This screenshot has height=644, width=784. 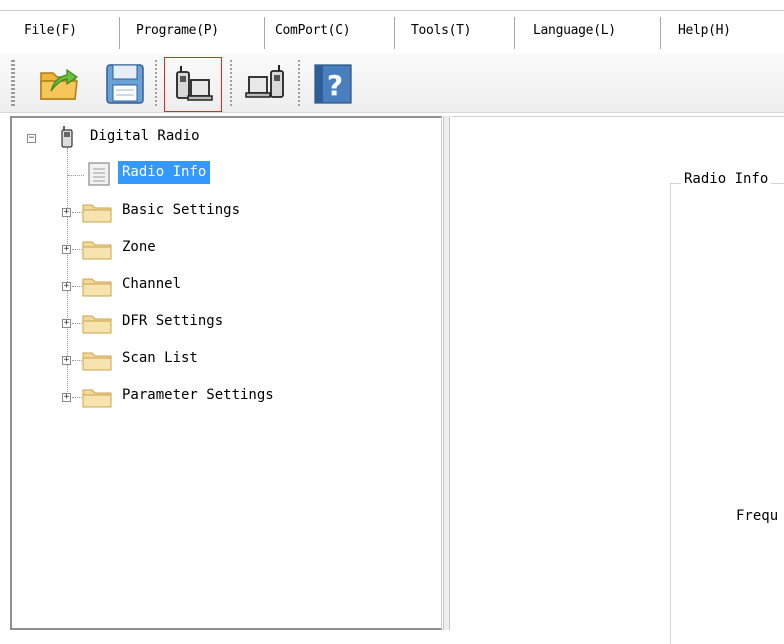 I want to click on menu-help: Help(H), so click(x=704, y=30).